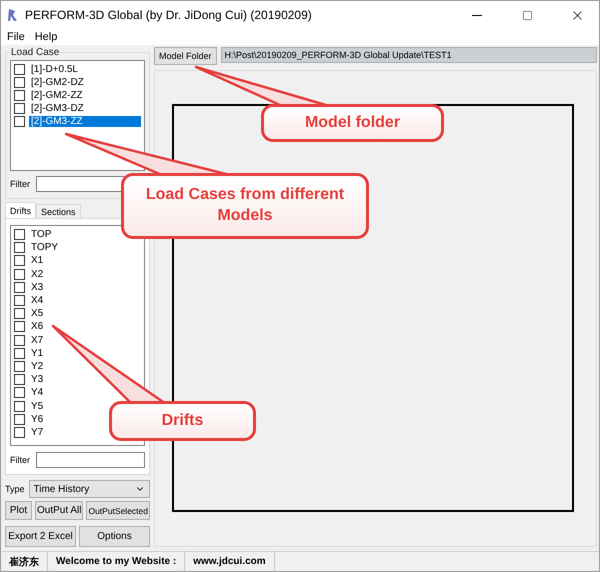 This screenshot has height=572, width=600. What do you see at coordinates (85, 121) in the screenshot?
I see `list-item: [2]-GM3-ZZ` at bounding box center [85, 121].